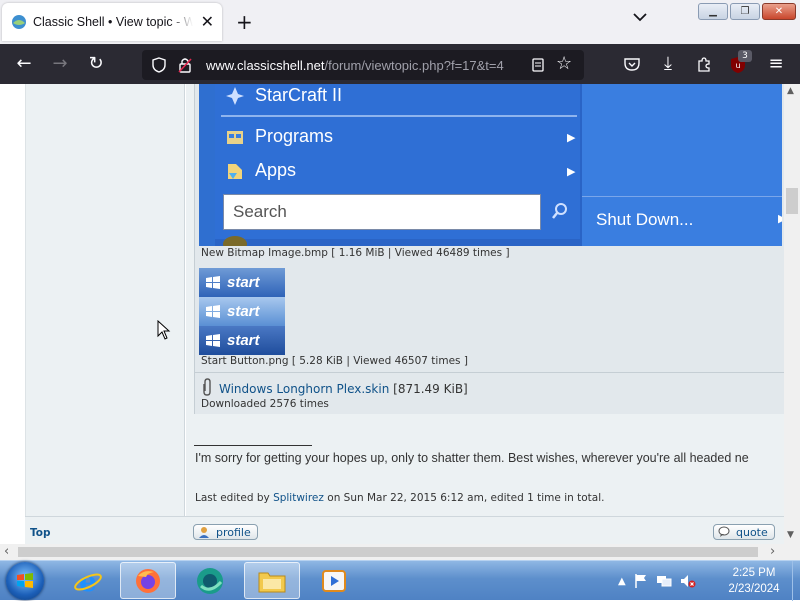 This screenshot has height=601, width=800. I want to click on vertical-scroll-thumb, so click(792, 201).